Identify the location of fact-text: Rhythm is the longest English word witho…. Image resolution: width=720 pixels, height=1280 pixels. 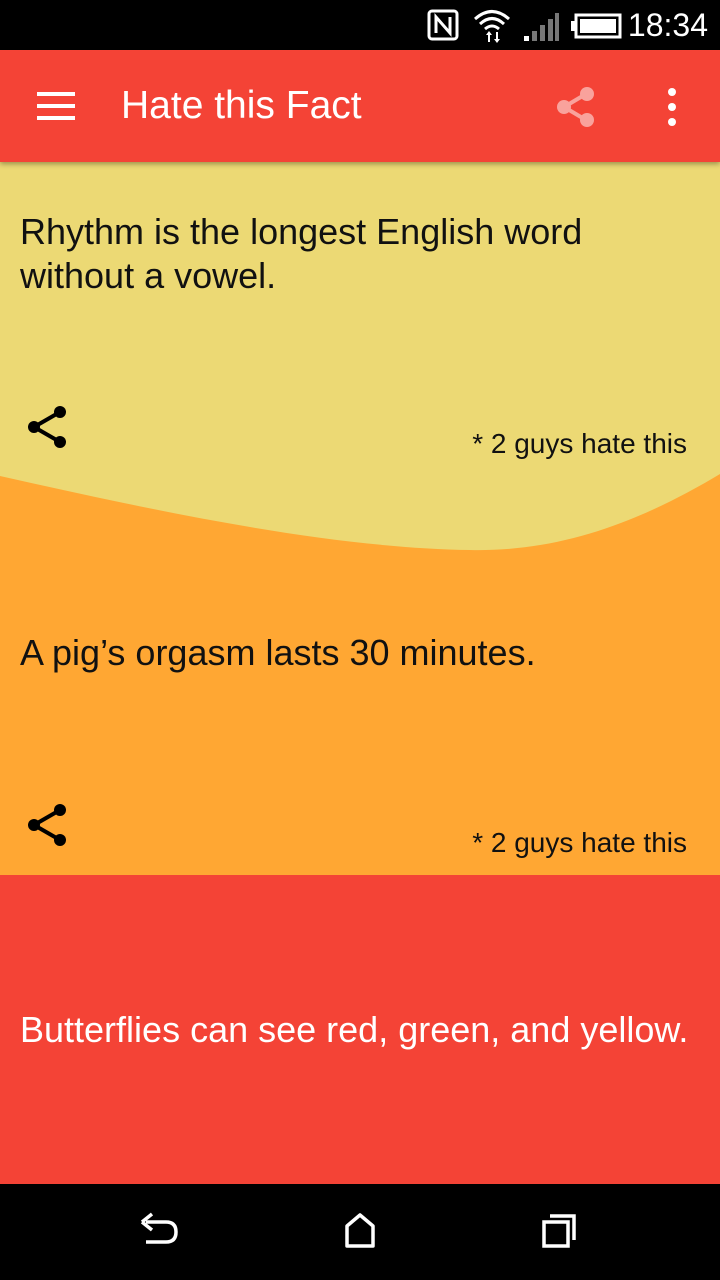
(301, 253).